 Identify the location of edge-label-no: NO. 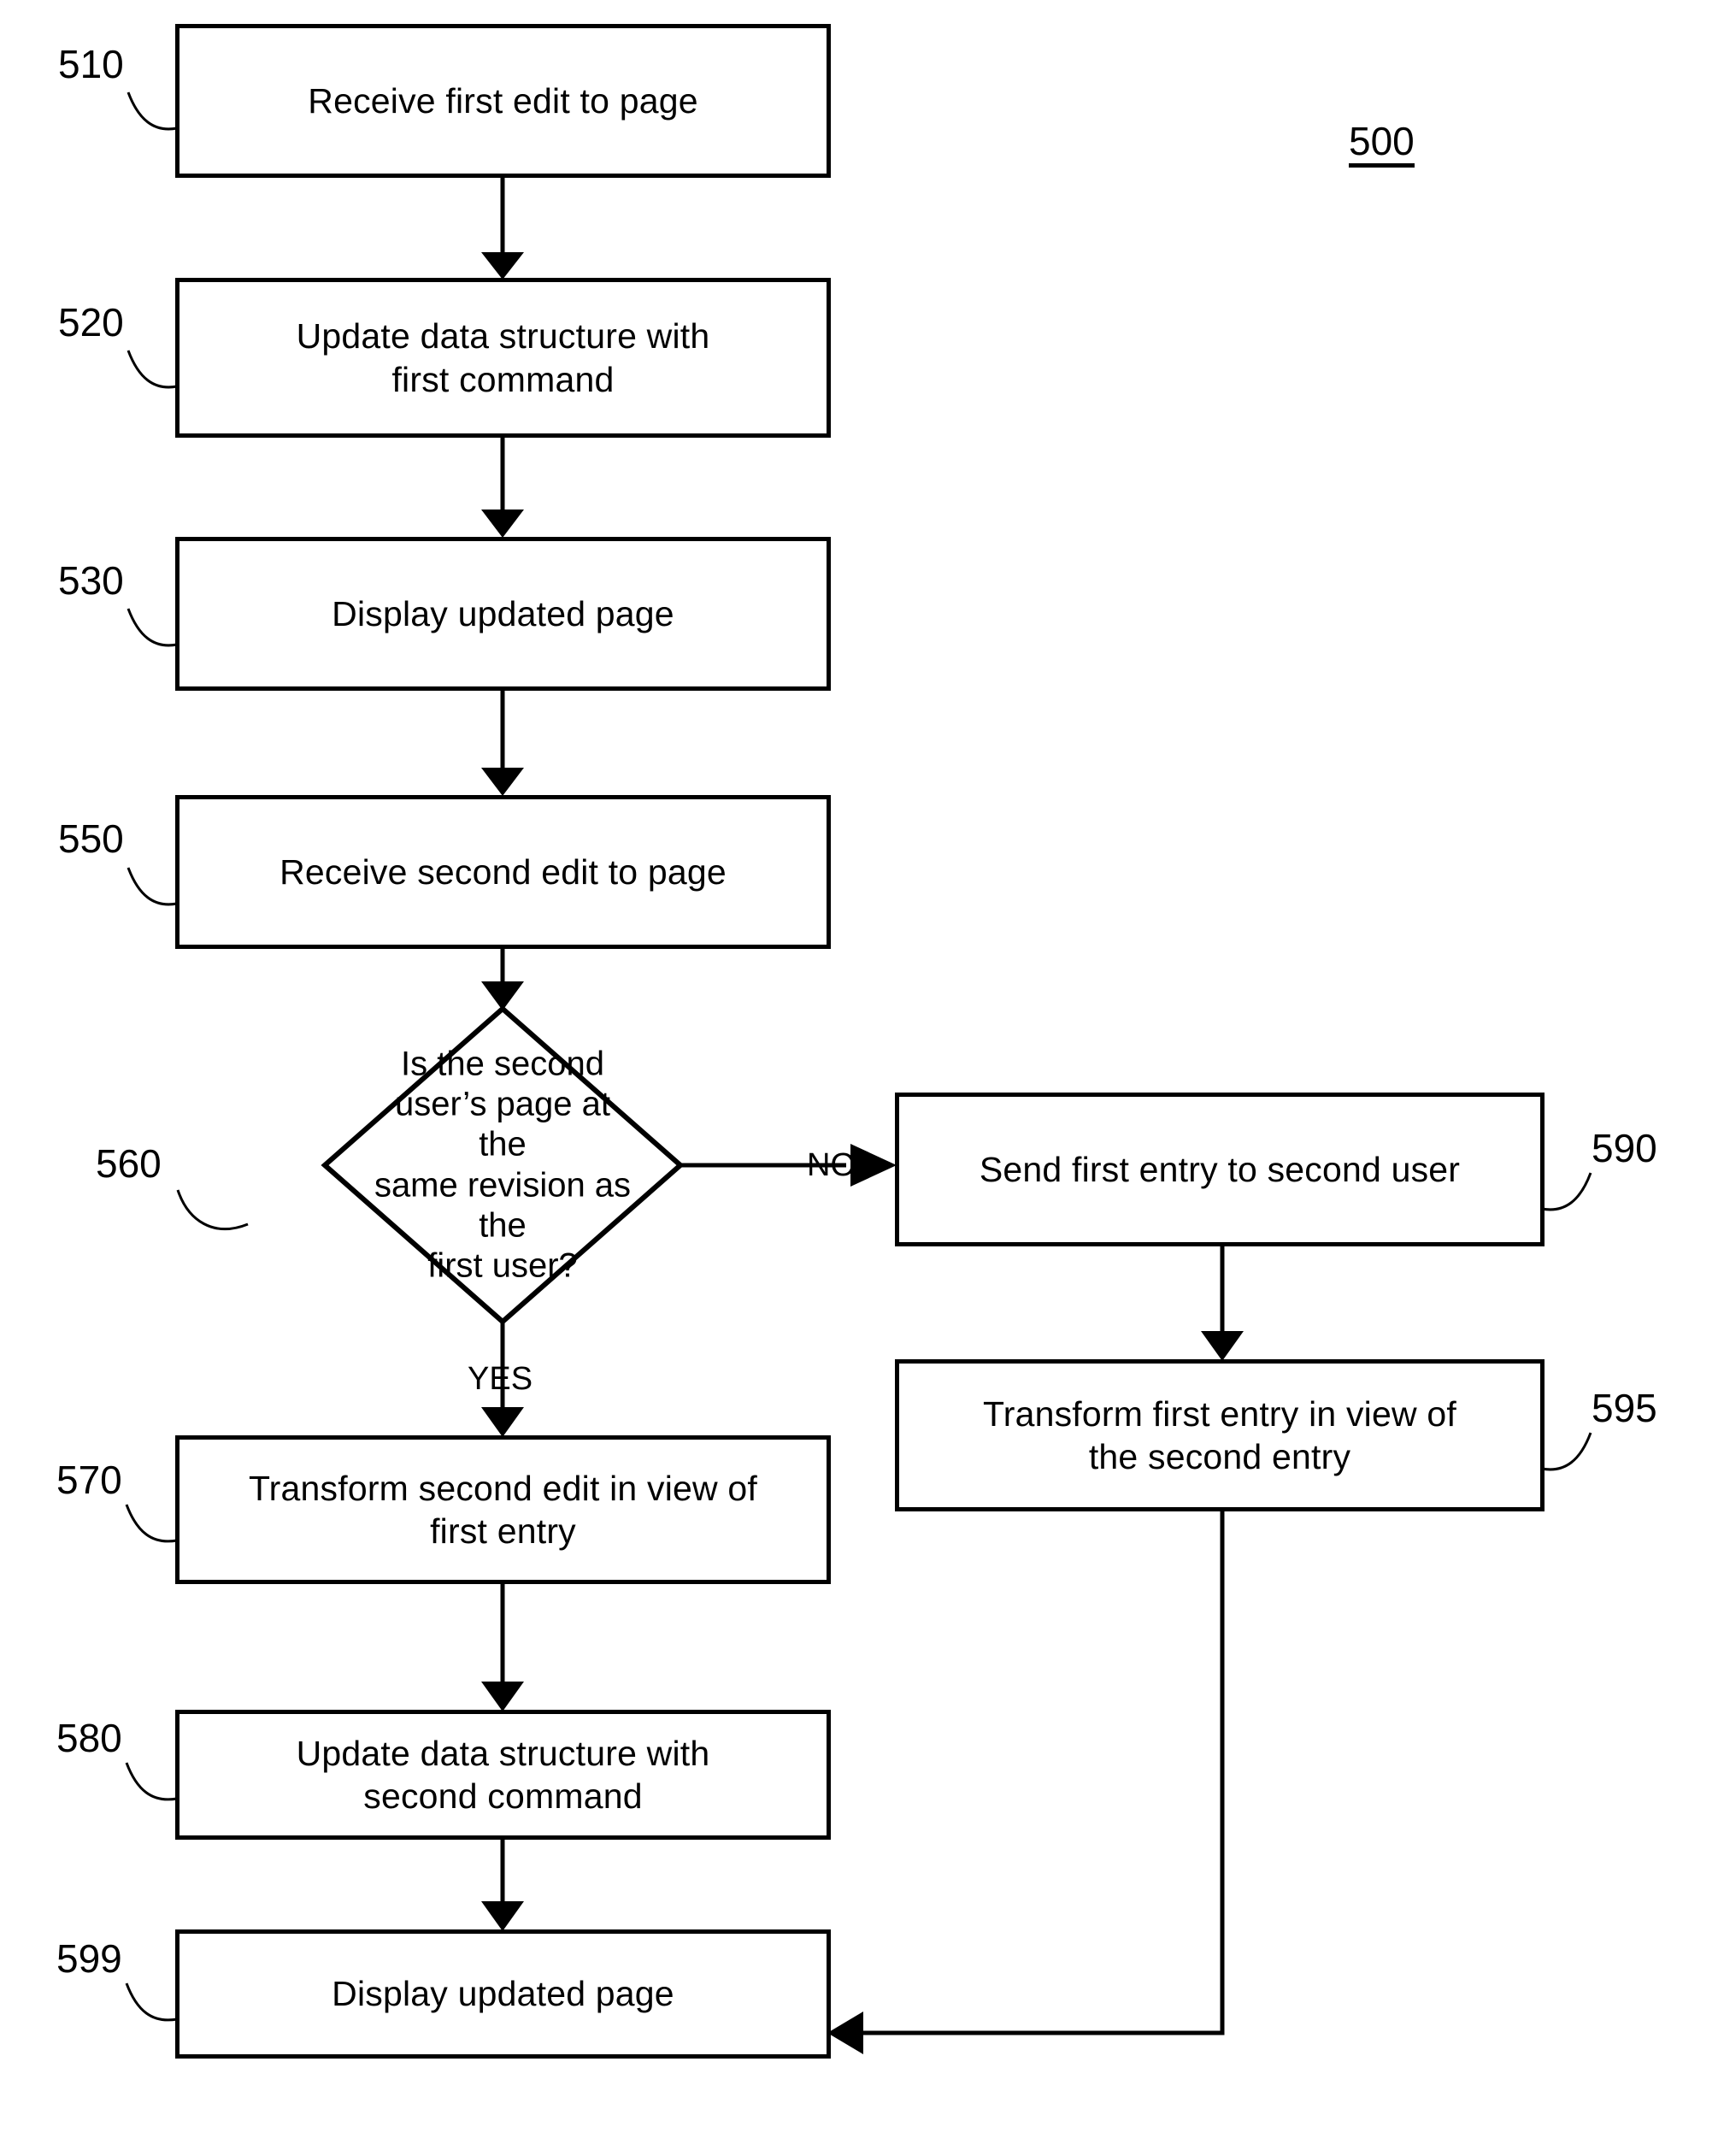
(832, 1165).